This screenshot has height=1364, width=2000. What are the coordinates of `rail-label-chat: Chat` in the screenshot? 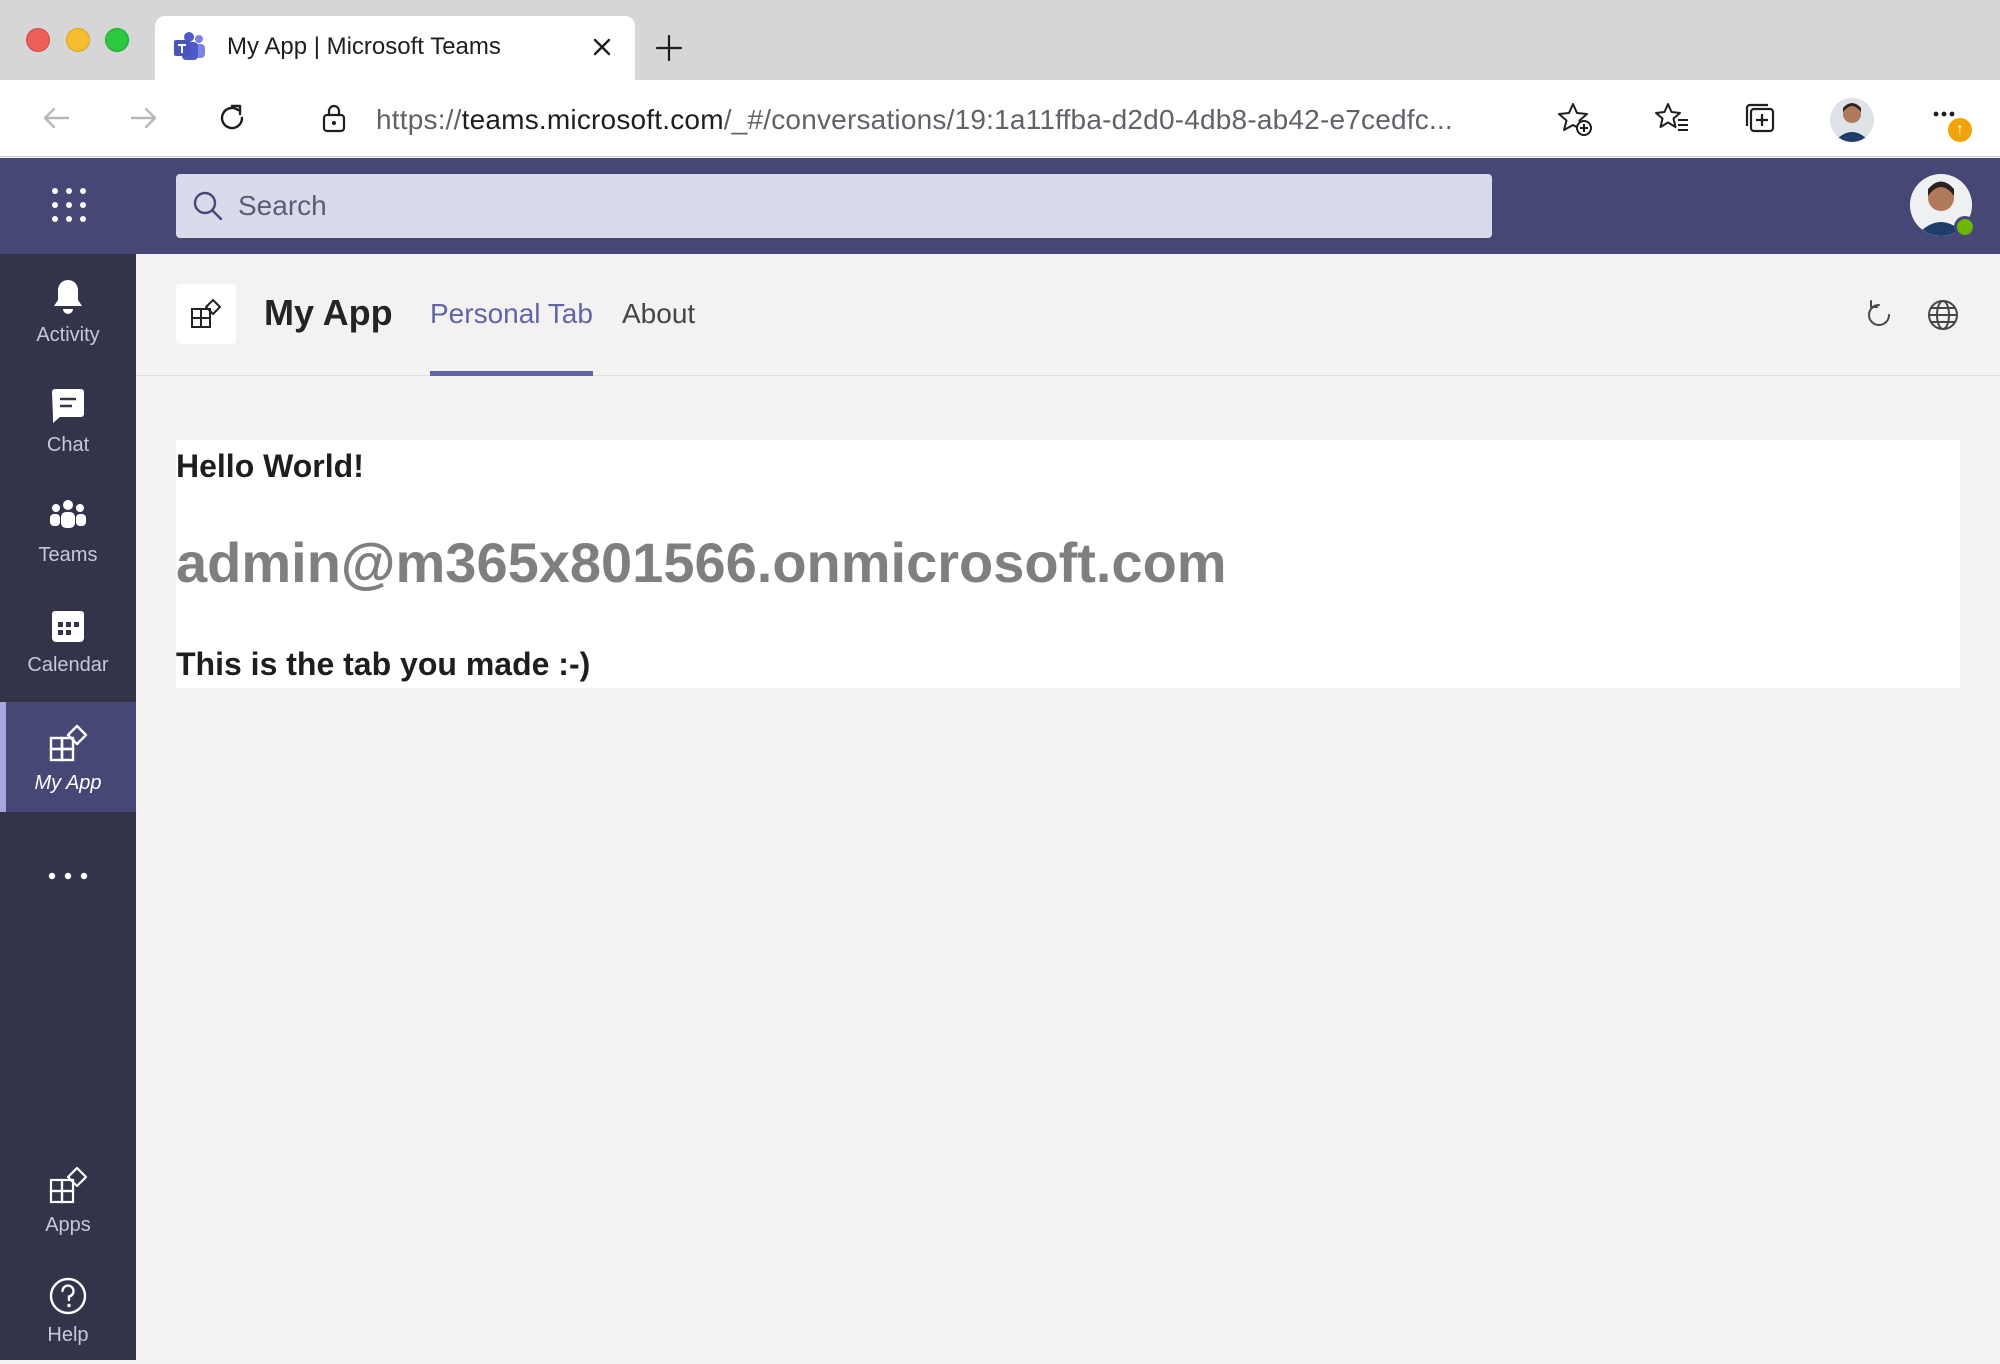 It's located at (68, 445).